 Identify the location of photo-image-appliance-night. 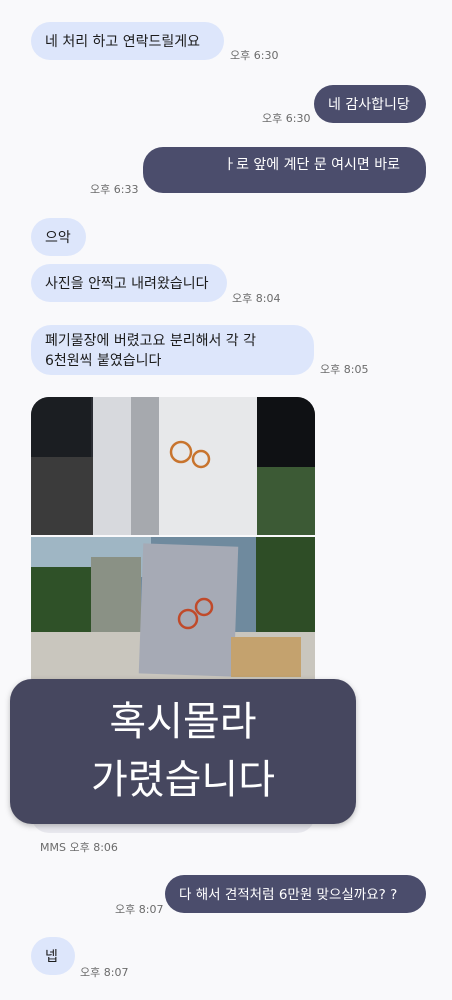
(173, 466).